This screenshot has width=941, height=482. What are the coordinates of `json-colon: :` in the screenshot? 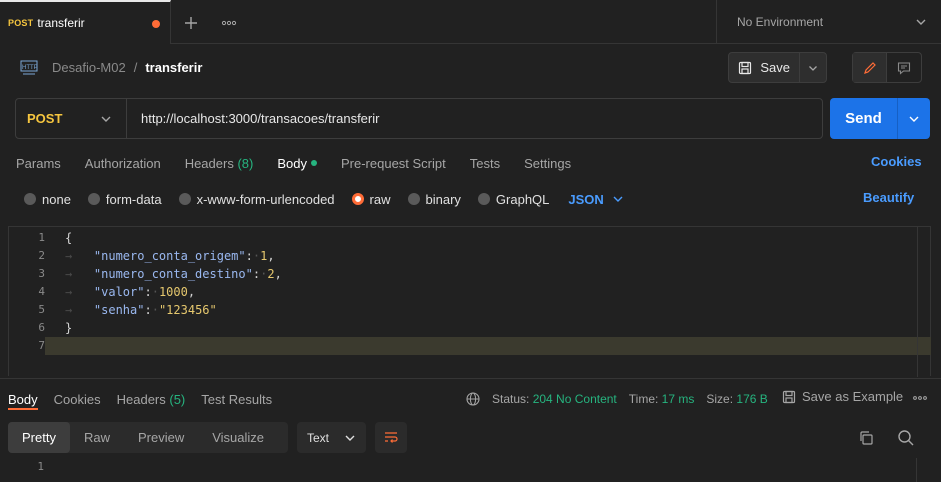 It's located at (148, 310).